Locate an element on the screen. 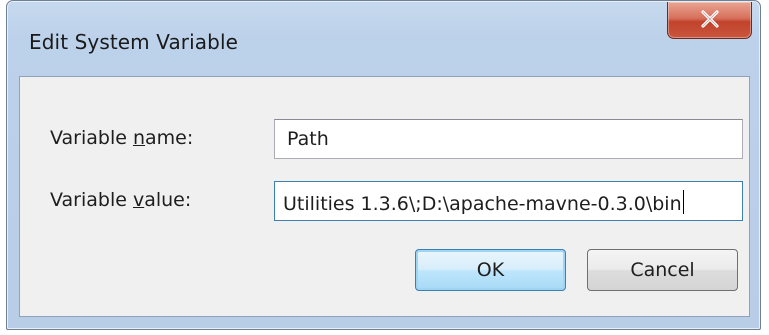 The height and width of the screenshot is (335, 769). dialog-title: Edit System Variable is located at coordinates (134, 42).